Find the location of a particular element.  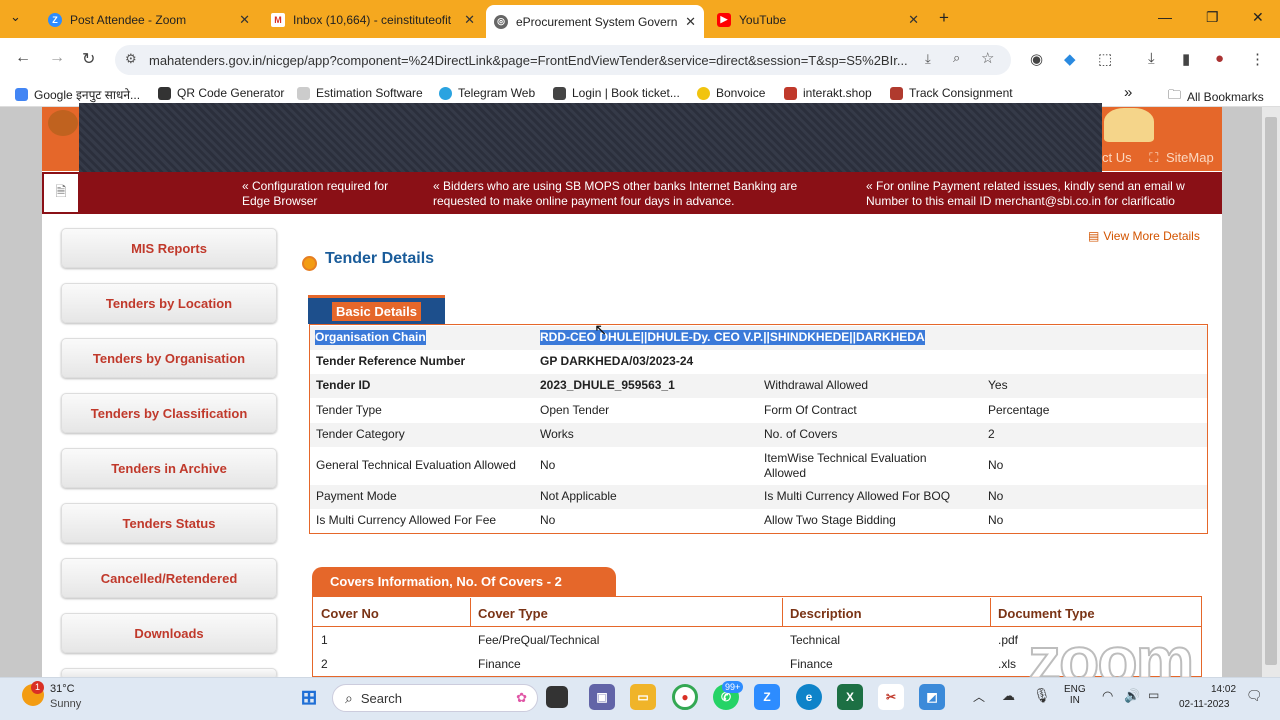

downloads-icon: ⤓ is located at coordinates (1151, 58).